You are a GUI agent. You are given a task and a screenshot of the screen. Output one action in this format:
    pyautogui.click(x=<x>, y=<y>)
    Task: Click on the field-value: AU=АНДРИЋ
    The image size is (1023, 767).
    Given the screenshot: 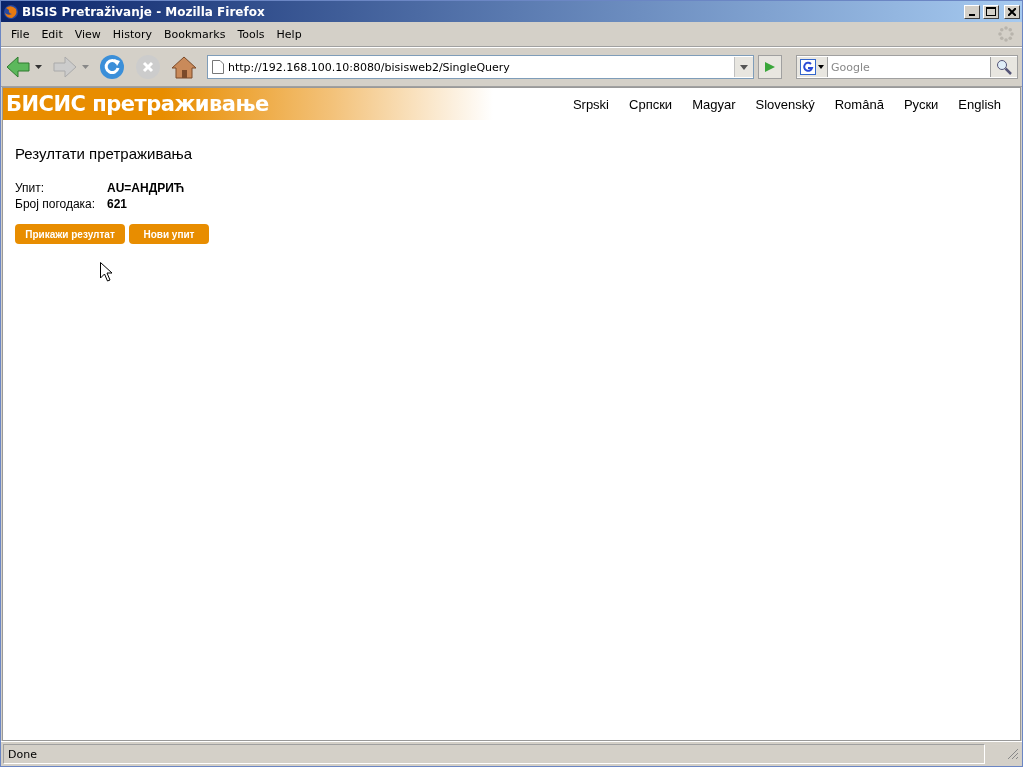 What is the action you would take?
    pyautogui.click(x=146, y=188)
    